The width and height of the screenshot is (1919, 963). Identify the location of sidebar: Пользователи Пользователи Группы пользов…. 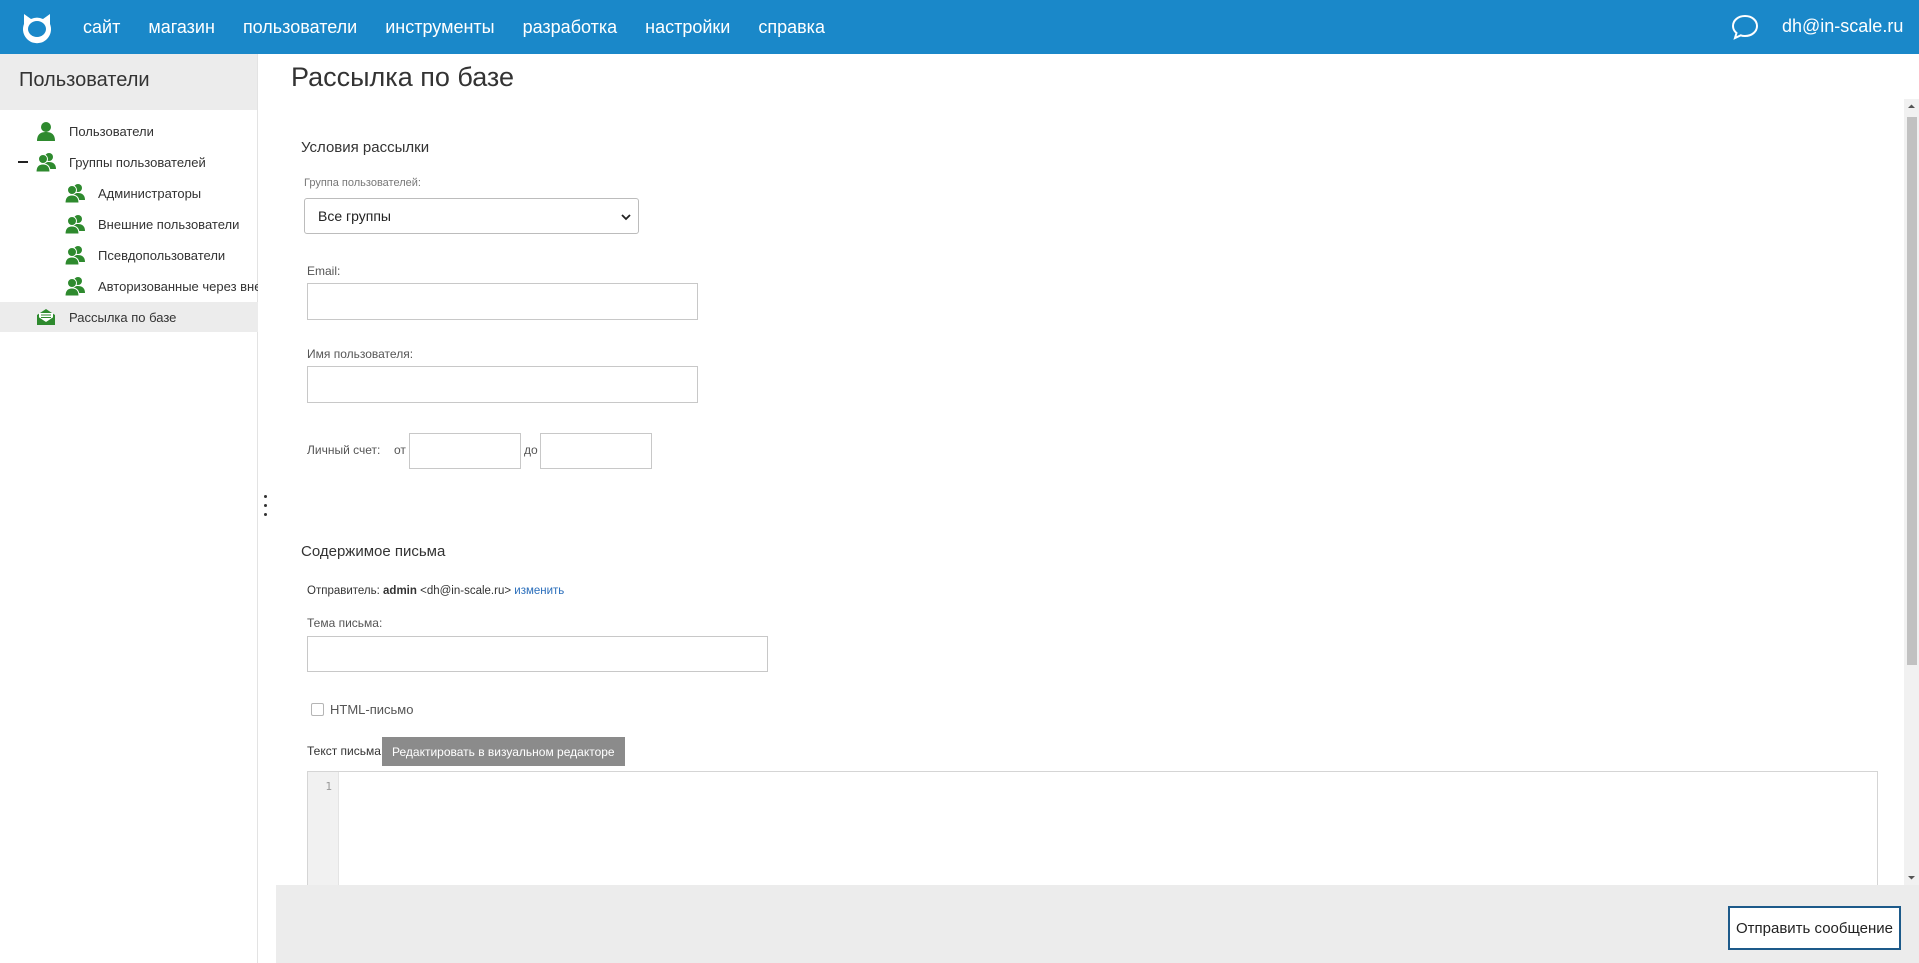
(129, 508).